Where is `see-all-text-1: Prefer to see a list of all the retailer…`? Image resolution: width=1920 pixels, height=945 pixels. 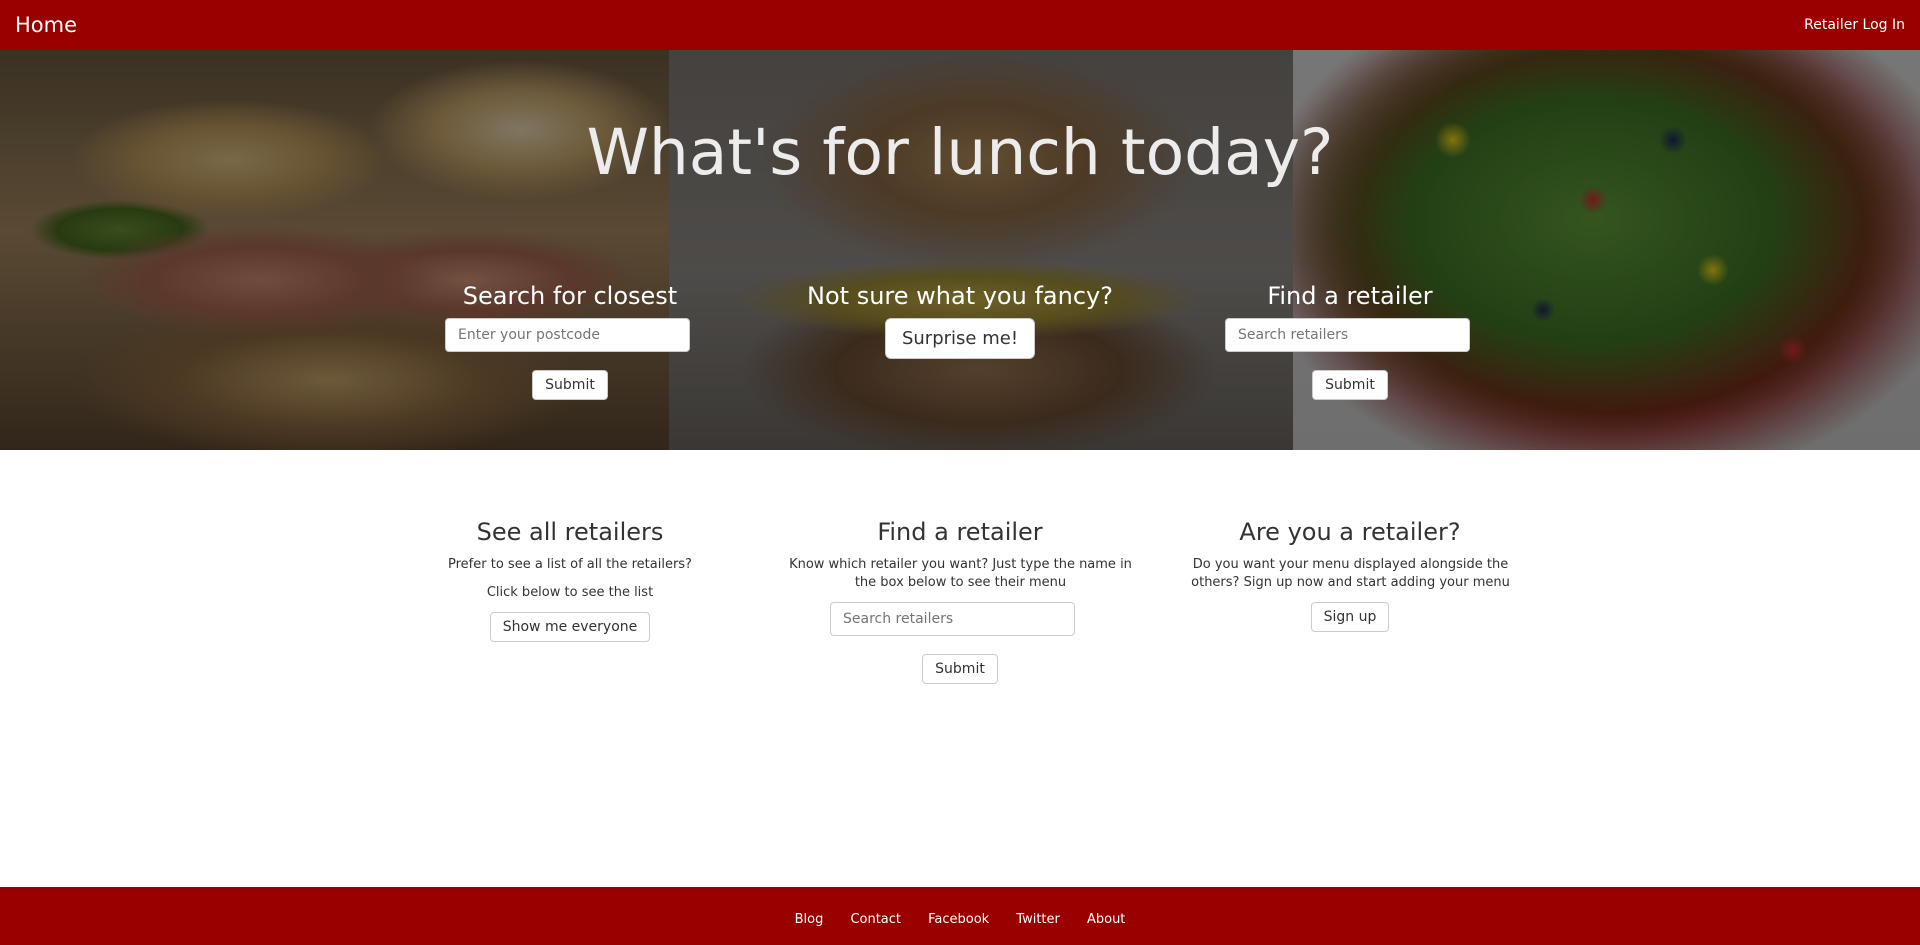 see-all-text-1: Prefer to see a list of all the retailer… is located at coordinates (570, 564).